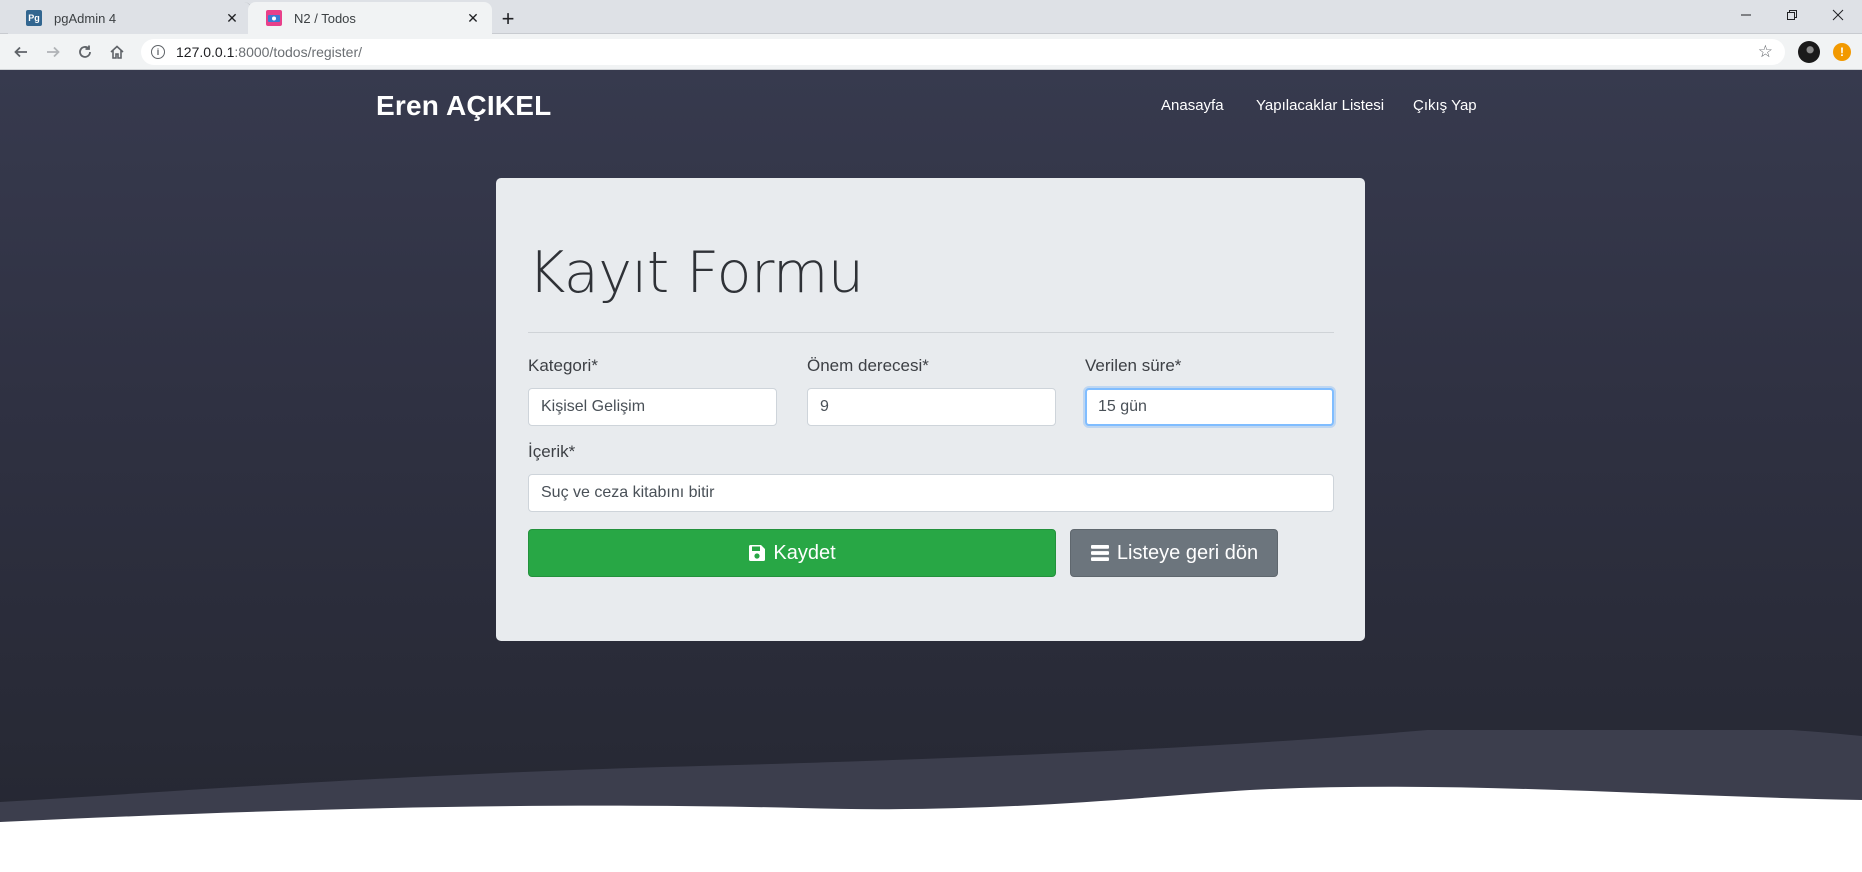  I want to click on restore-icon, so click(1792, 15).